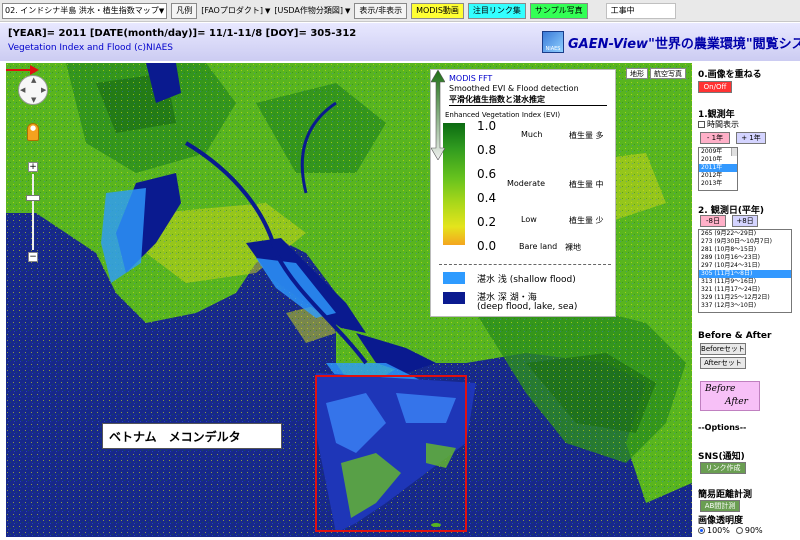 The height and width of the screenshot is (540, 800). What do you see at coordinates (640, 10) in the screenshot?
I see `status-select: 工事中` at bounding box center [640, 10].